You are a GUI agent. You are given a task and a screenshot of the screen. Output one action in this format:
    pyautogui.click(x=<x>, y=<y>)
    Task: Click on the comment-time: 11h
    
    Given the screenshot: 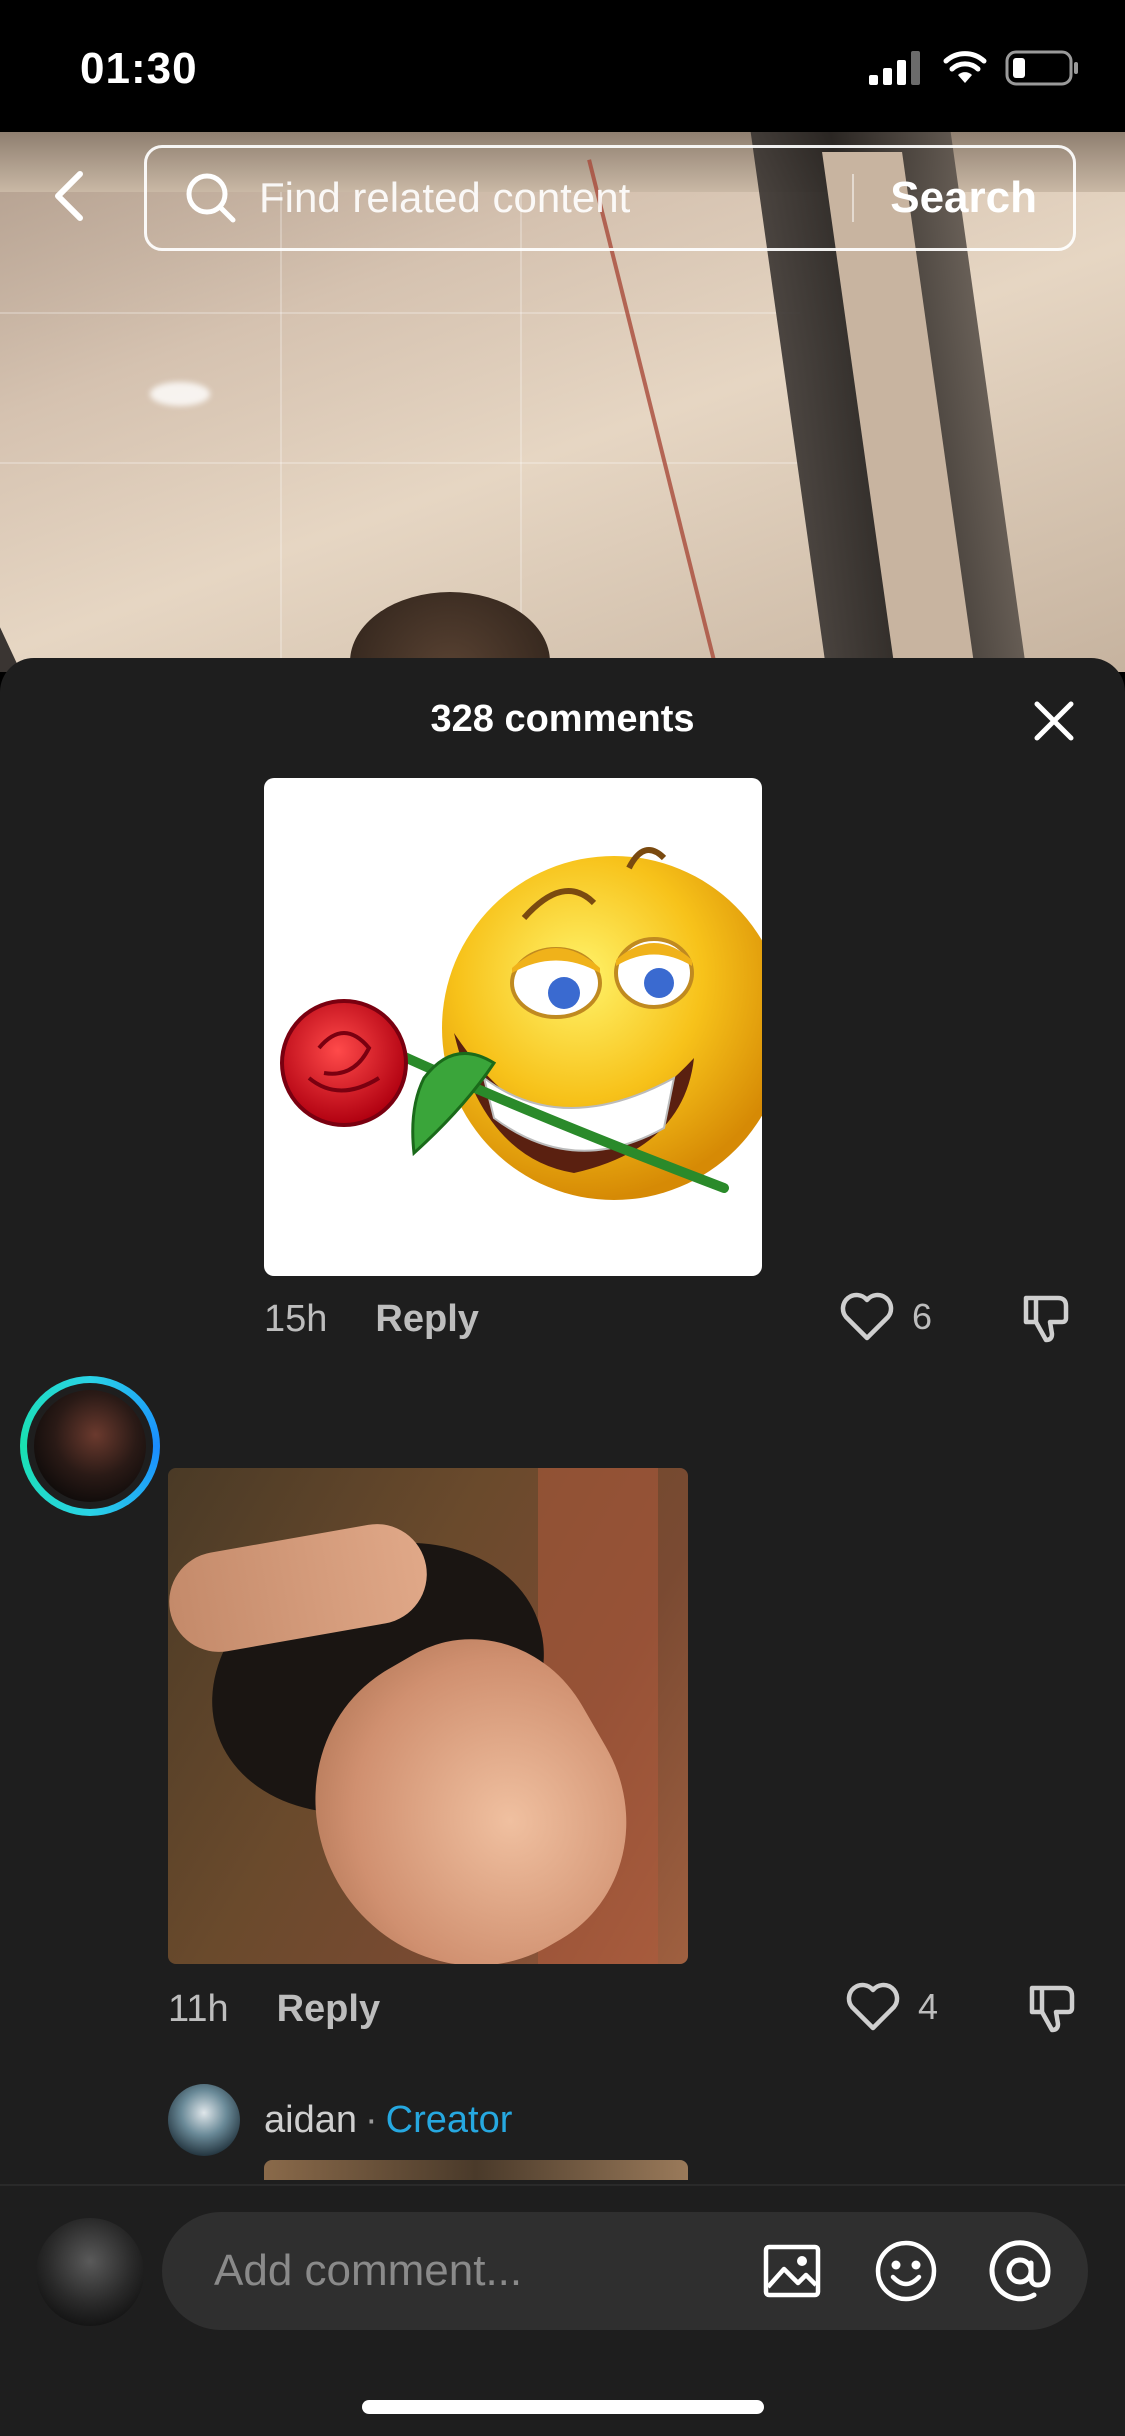 What is the action you would take?
    pyautogui.click(x=198, y=2009)
    